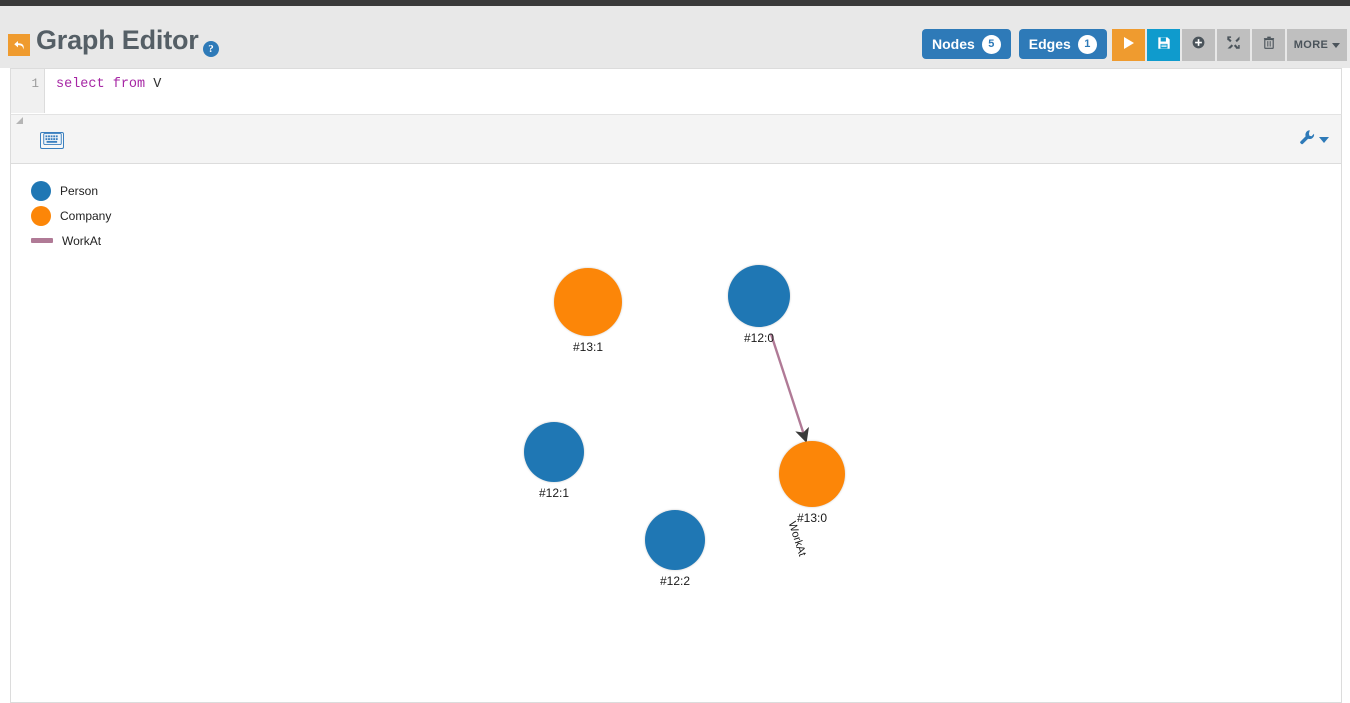 The height and width of the screenshot is (703, 1350). What do you see at coordinates (953, 44) in the screenshot?
I see `nodes-counter-label: Nodes` at bounding box center [953, 44].